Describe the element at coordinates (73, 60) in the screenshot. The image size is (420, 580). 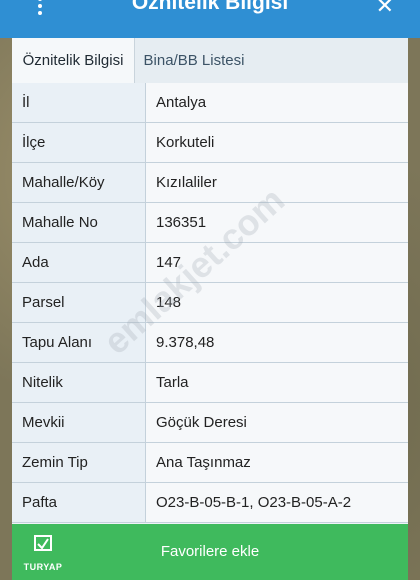
I see `tab-attribute-info: Öznitelik Bilgisi` at that location.